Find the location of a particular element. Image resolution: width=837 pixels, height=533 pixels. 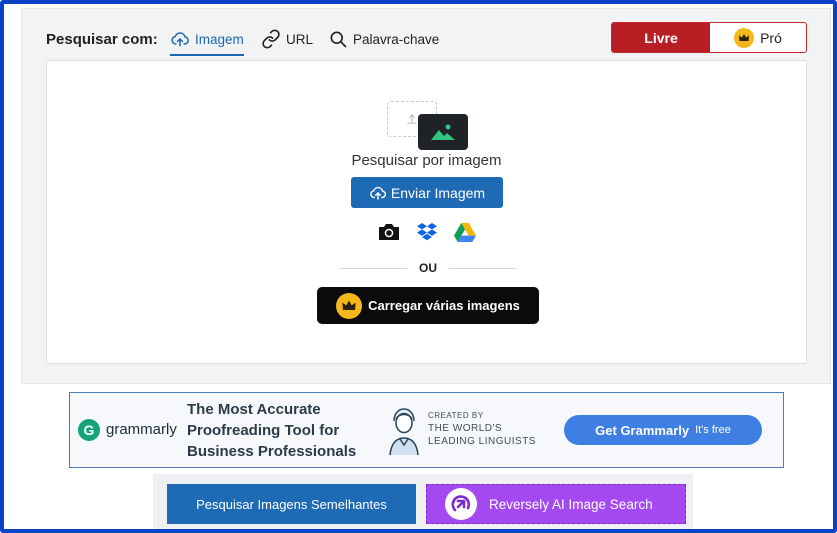

ad-headline-line: The Most Accurate is located at coordinates (254, 409).